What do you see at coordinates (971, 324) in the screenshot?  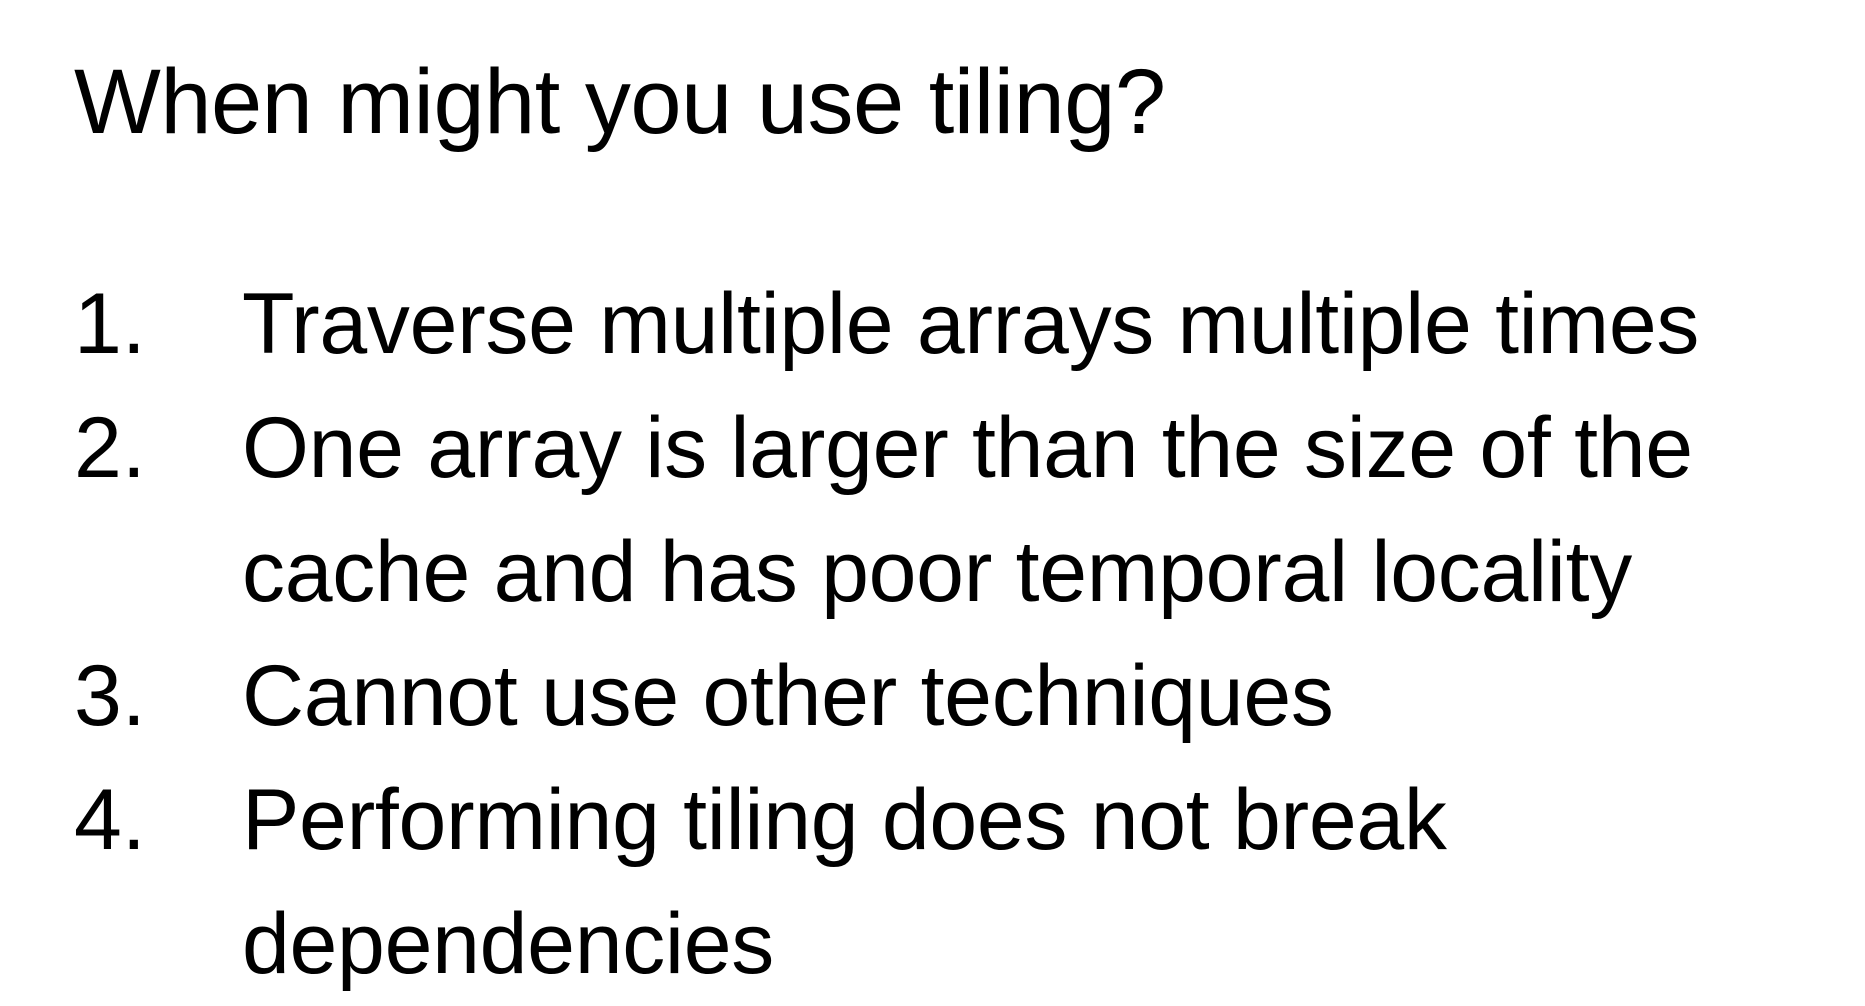 I see `list-item-text: Traverse multiple arrays multiple times` at bounding box center [971, 324].